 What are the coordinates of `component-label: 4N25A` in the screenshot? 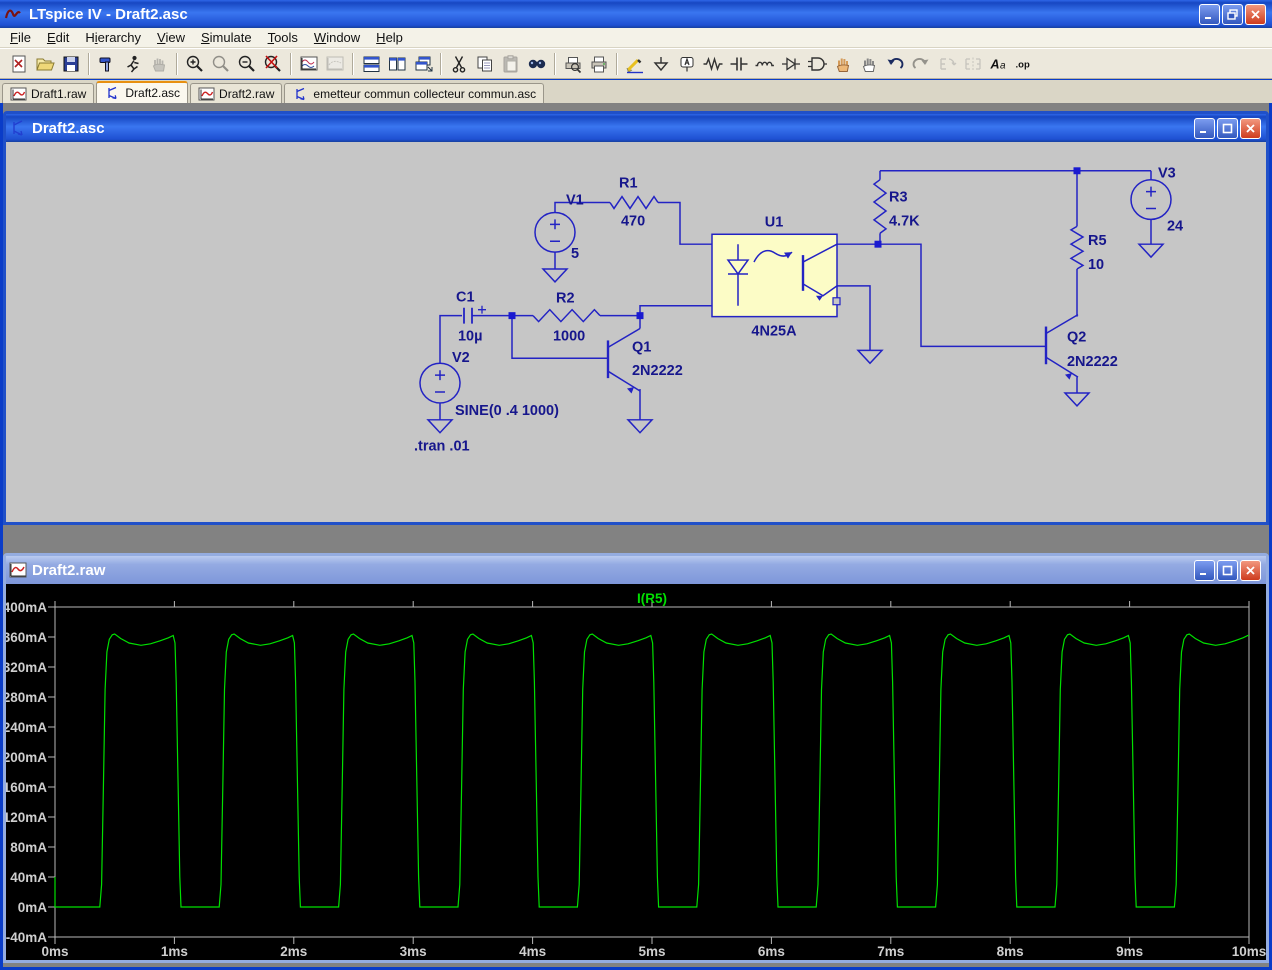 It's located at (774, 332).